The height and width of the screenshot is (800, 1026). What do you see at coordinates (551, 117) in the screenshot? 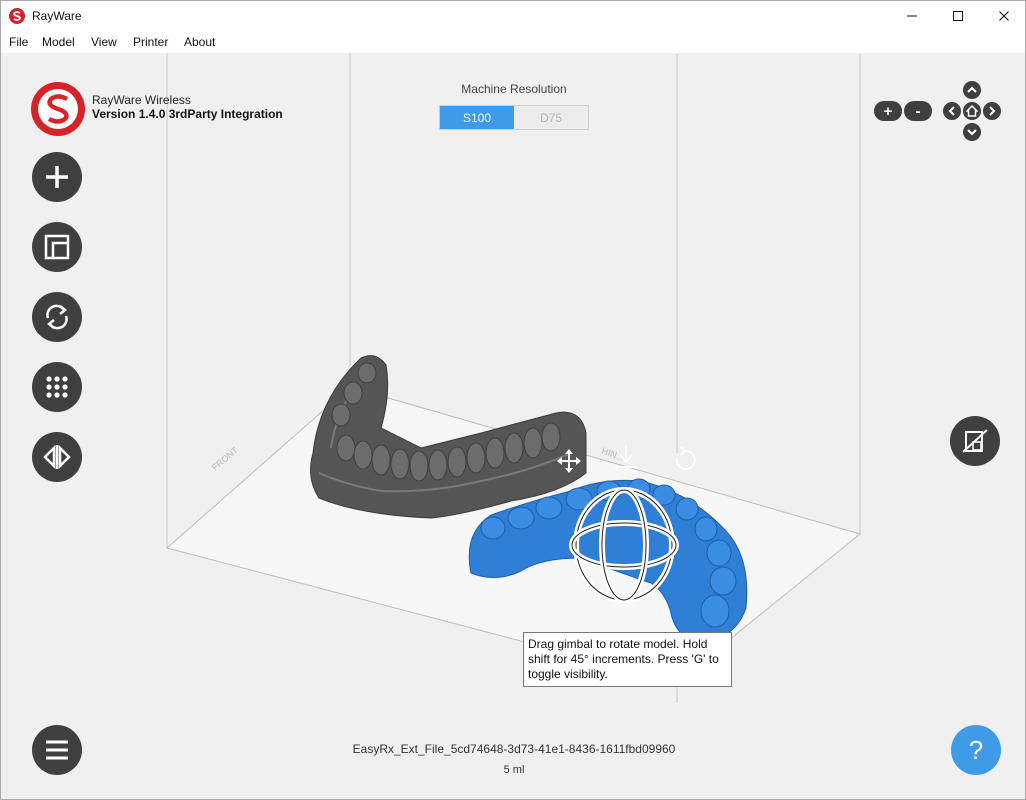
I see `resolution-option-d75: D75` at bounding box center [551, 117].